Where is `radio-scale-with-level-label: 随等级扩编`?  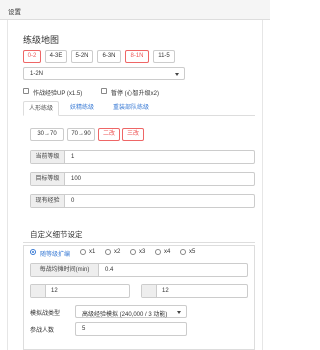 radio-scale-with-level-label: 随等级扩编 is located at coordinates (55, 255).